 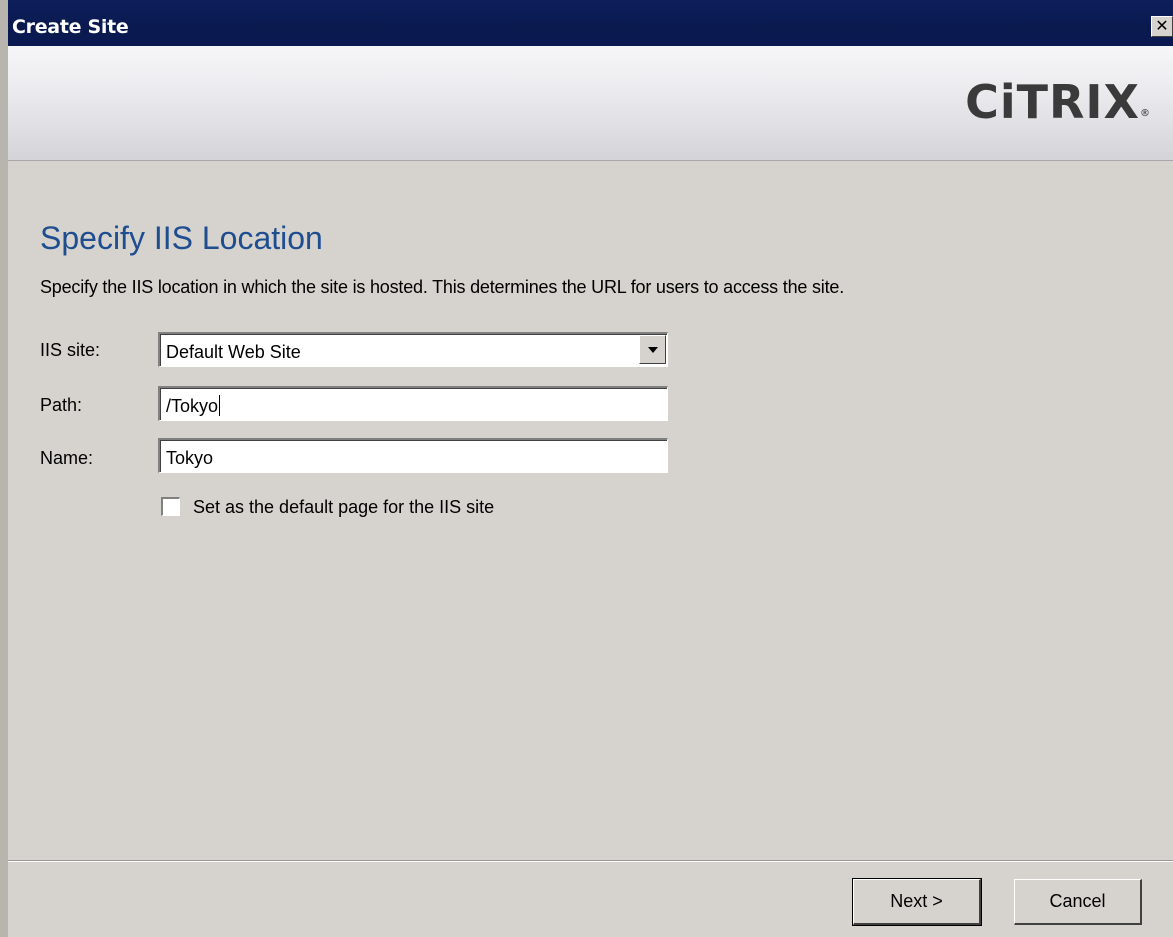 I want to click on logo-registered-mark: ®, so click(x=1145, y=113).